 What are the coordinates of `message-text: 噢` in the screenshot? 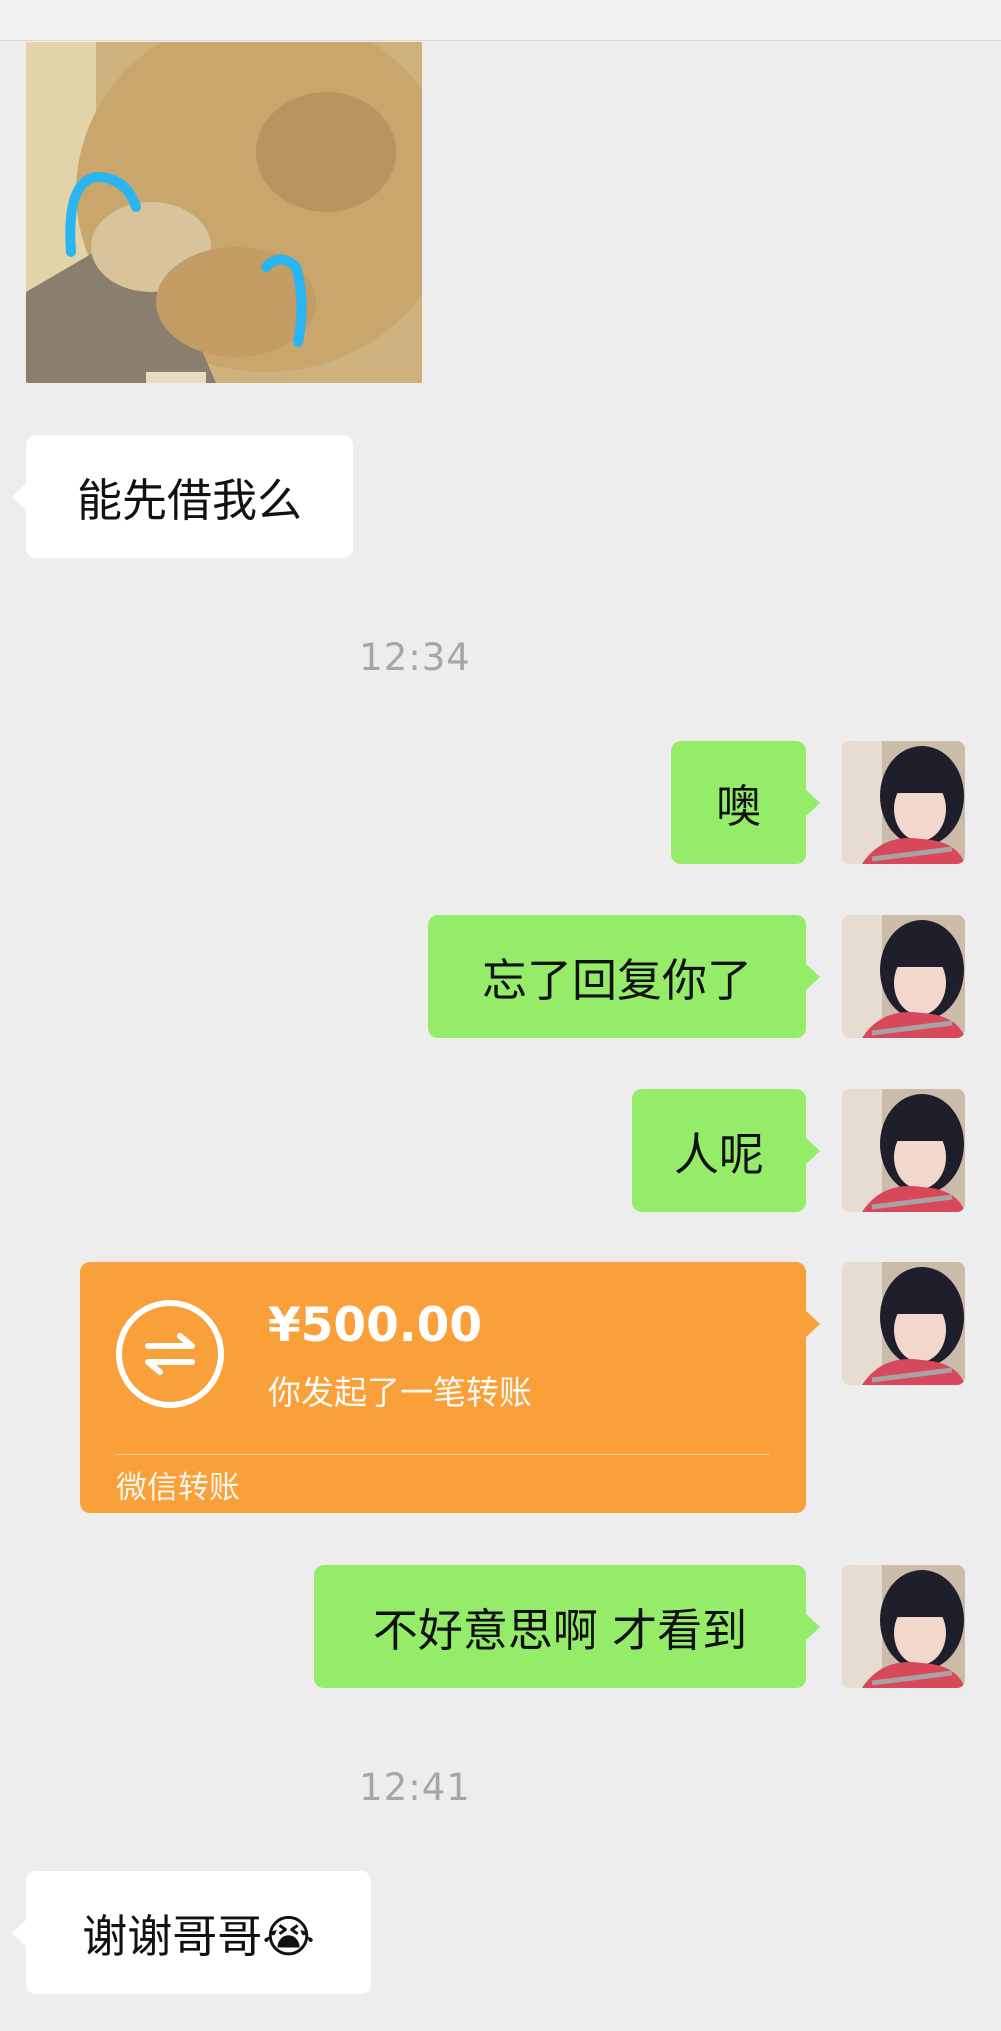 It's located at (738, 806).